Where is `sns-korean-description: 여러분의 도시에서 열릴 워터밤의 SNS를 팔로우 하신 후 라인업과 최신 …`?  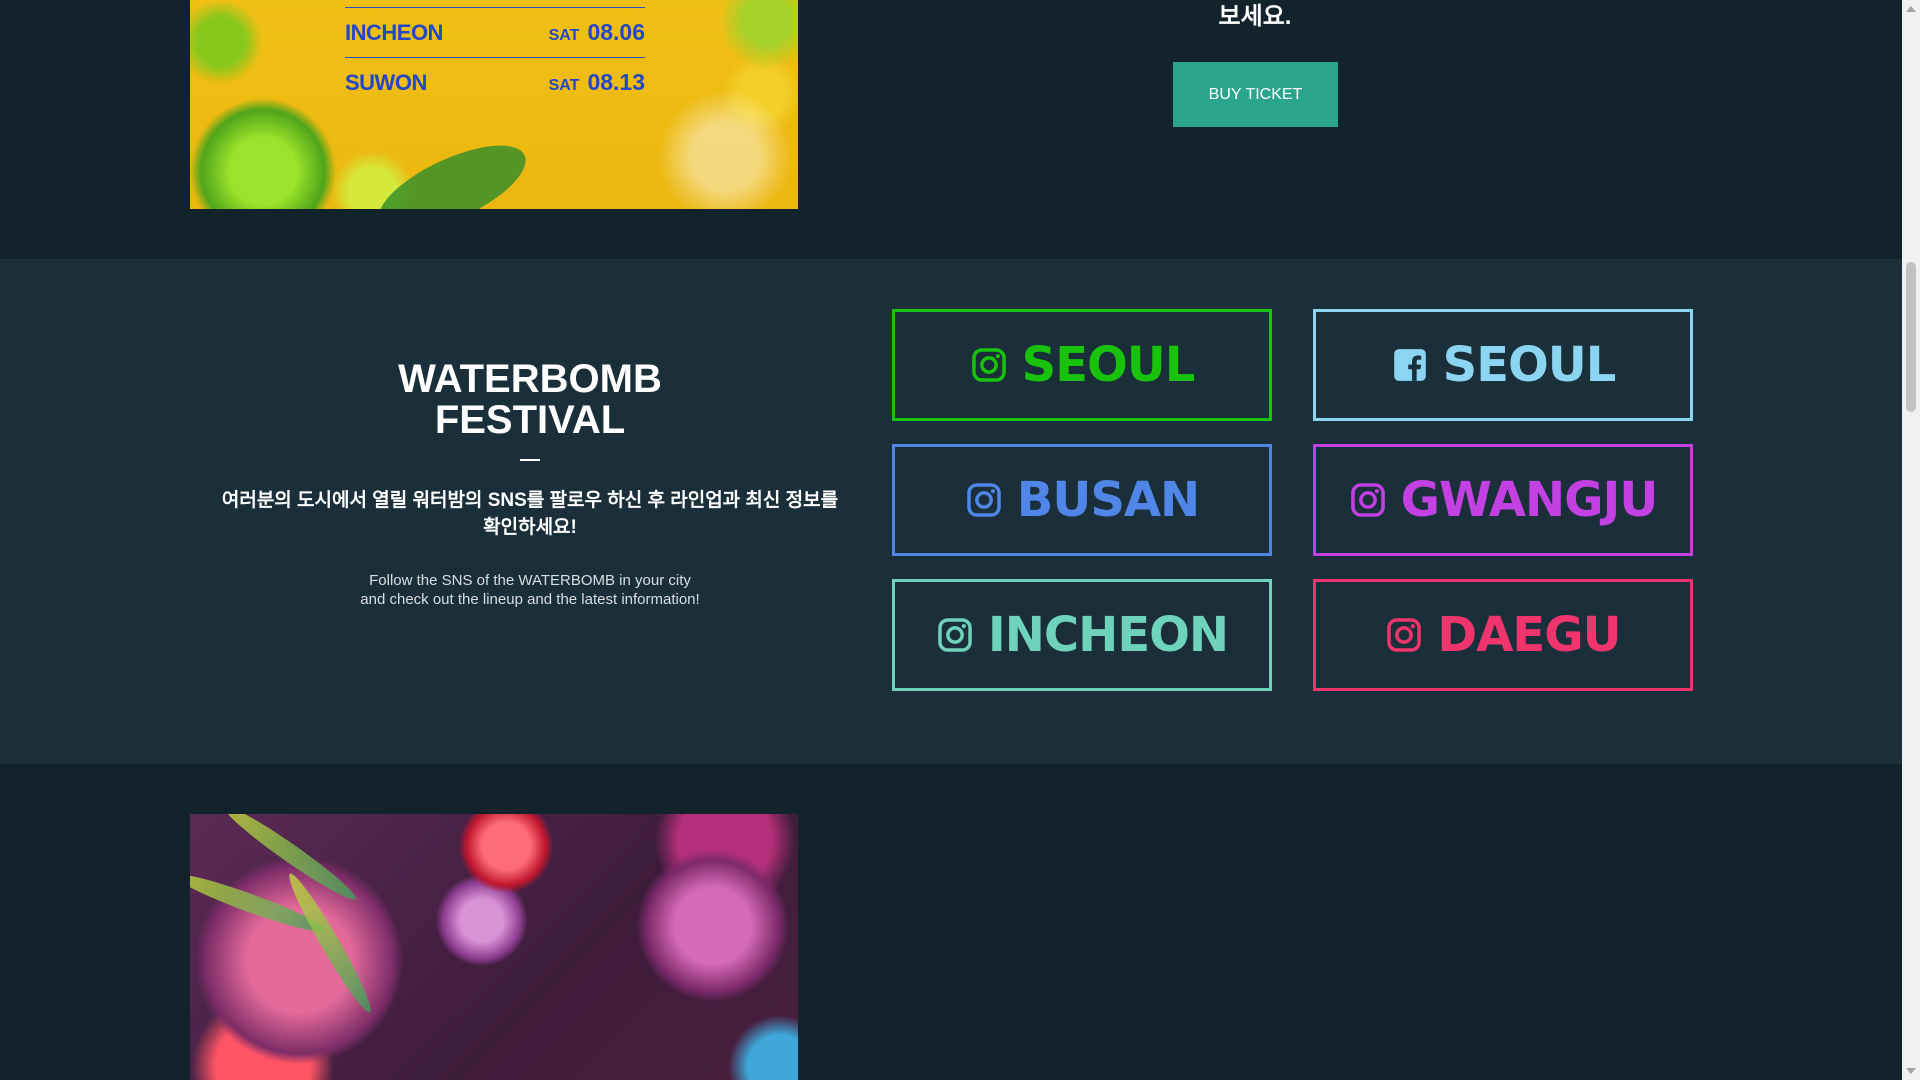 sns-korean-description: 여러분의 도시에서 열릴 워터밤의 SNS를 팔로우 하신 후 라인업과 최신 … is located at coordinates (530, 514).